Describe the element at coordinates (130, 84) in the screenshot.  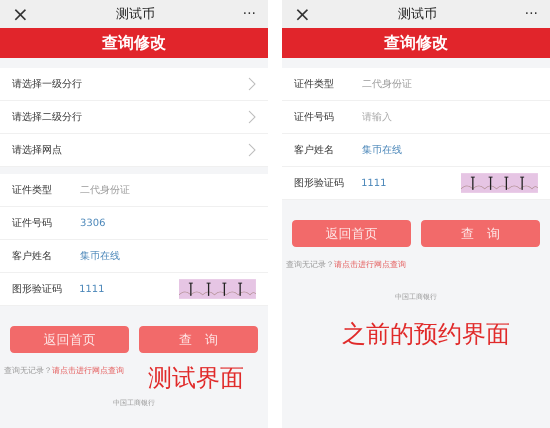
I see `select-row-label: 请选择一级分行` at that location.